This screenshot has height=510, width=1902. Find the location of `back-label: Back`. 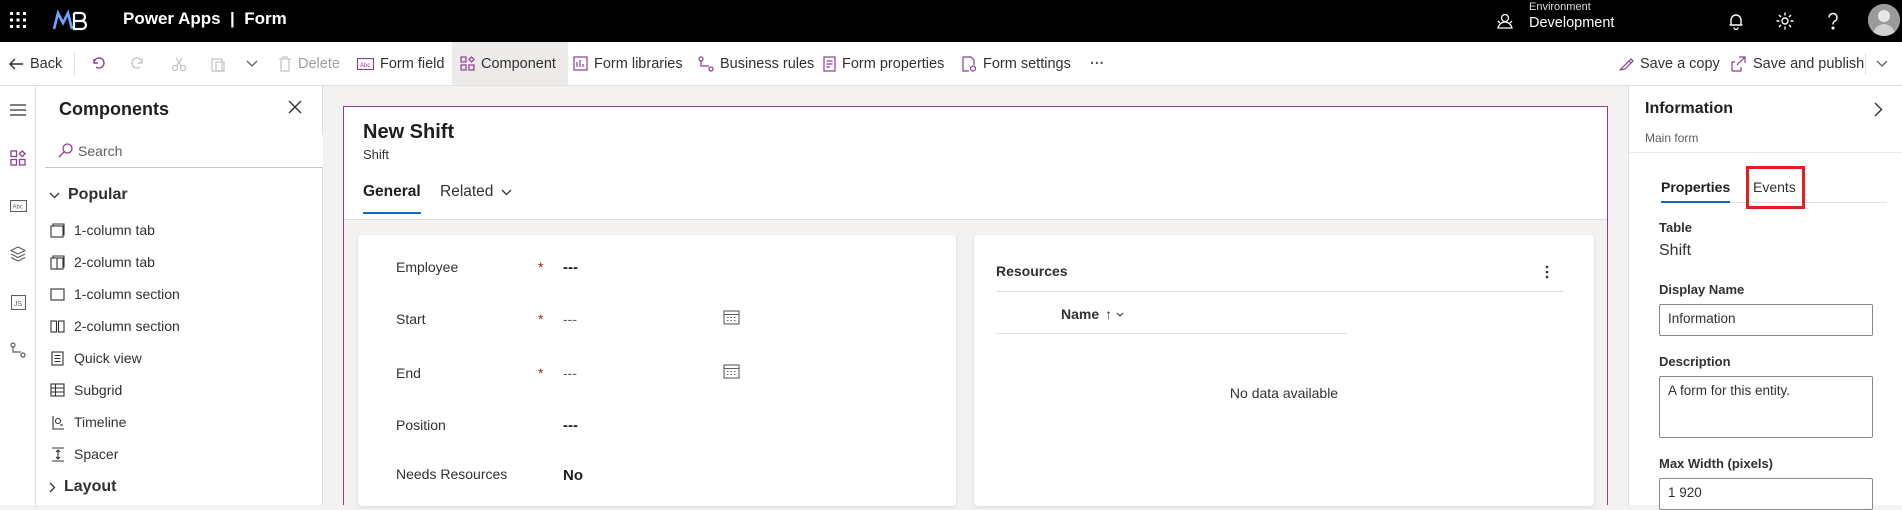

back-label: Back is located at coordinates (46, 63).